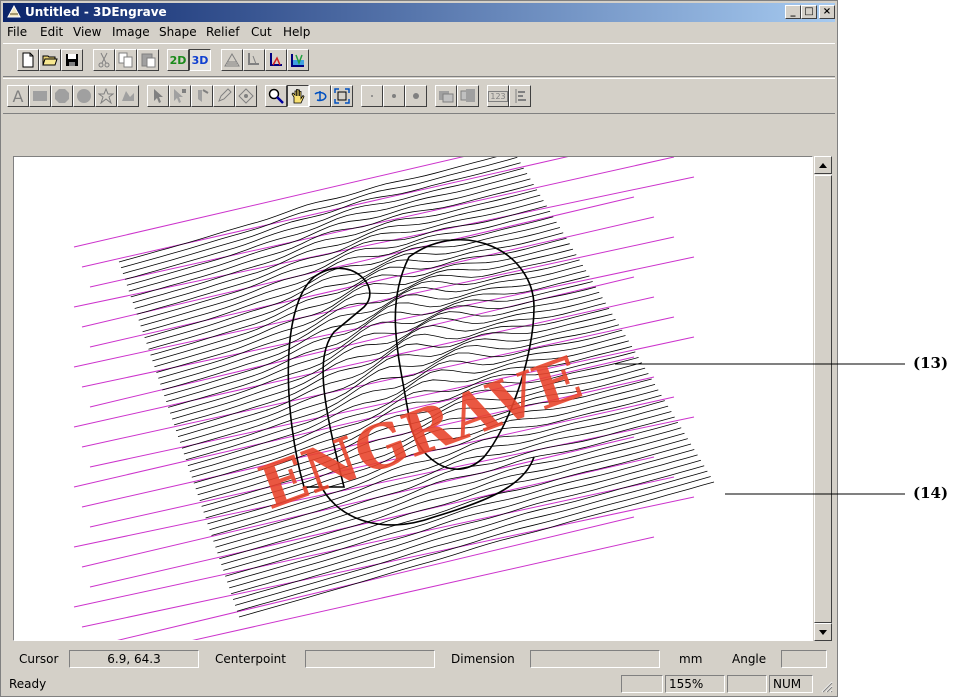 This screenshot has height=697, width=974. What do you see at coordinates (931, 363) in the screenshot?
I see `callout-13: (13)` at bounding box center [931, 363].